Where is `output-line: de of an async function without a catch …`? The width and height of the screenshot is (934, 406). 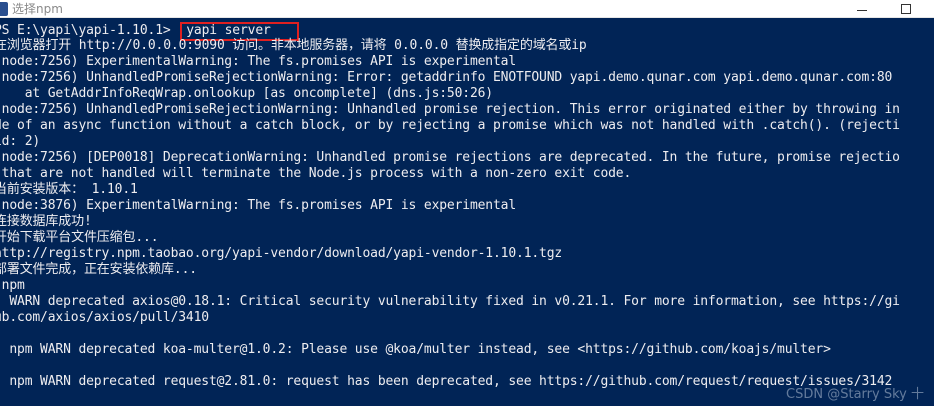
output-line: de of an async function without a catch … is located at coordinates (450, 125).